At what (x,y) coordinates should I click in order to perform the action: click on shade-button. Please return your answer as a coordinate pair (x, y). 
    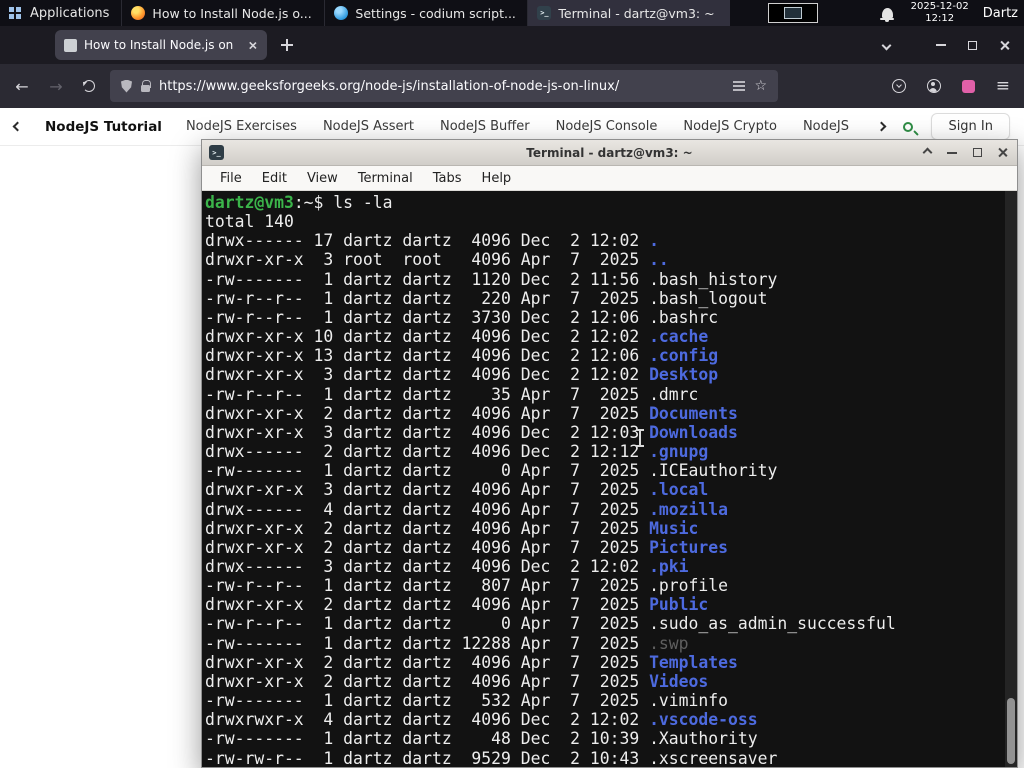
    Looking at the image, I should click on (927, 153).